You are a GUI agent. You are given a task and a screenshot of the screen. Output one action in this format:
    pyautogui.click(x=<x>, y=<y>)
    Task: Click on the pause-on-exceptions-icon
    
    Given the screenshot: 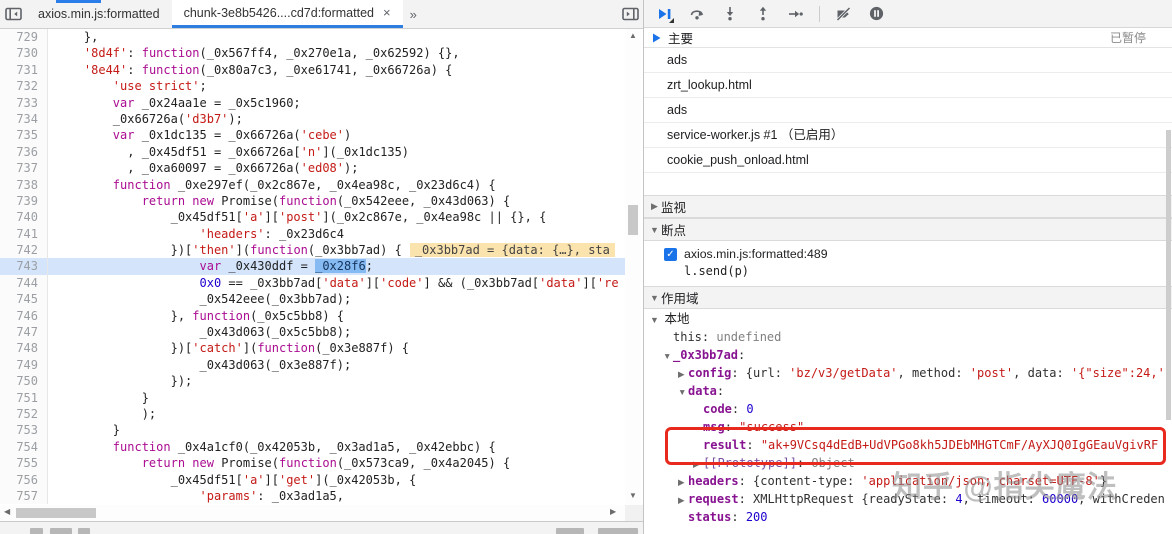 What is the action you would take?
    pyautogui.click(x=876, y=14)
    